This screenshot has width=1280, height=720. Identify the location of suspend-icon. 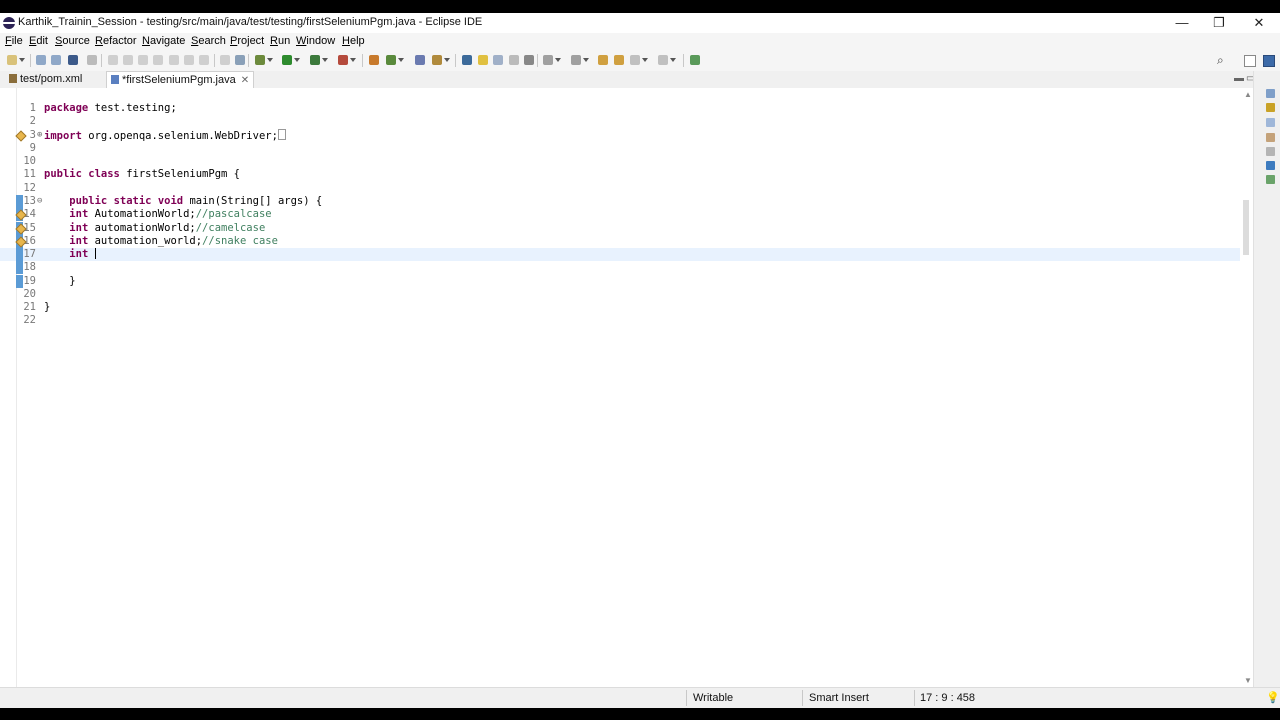
(128, 60).